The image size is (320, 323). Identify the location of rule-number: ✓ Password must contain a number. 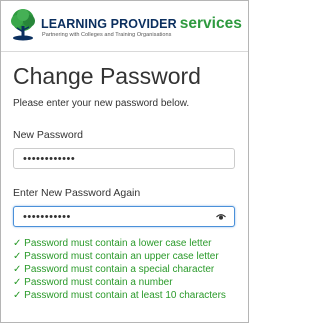
(93, 282).